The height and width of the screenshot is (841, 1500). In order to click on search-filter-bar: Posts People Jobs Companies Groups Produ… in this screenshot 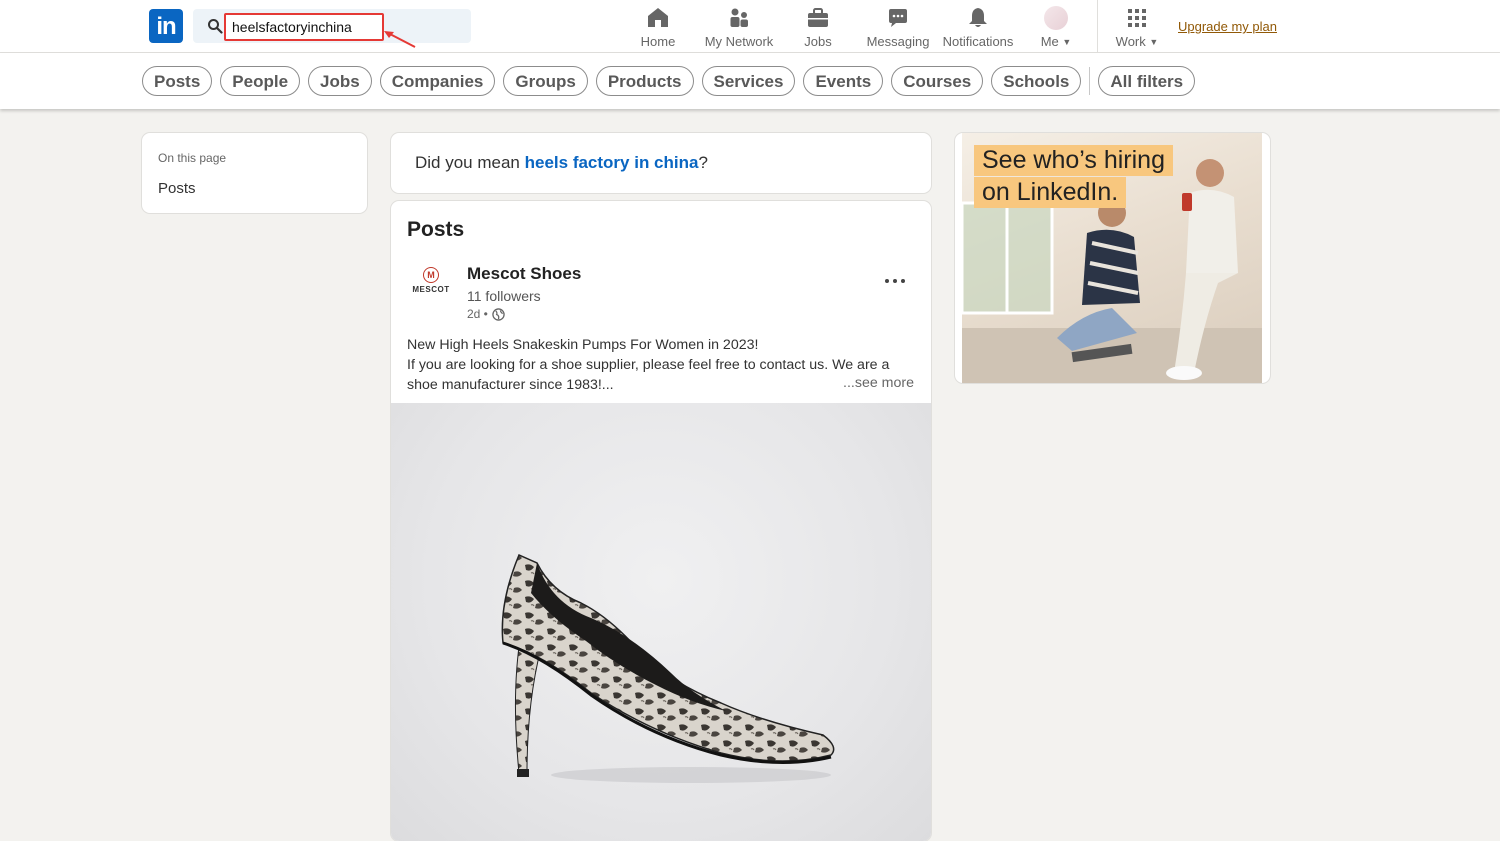, I will do `click(750, 81)`.